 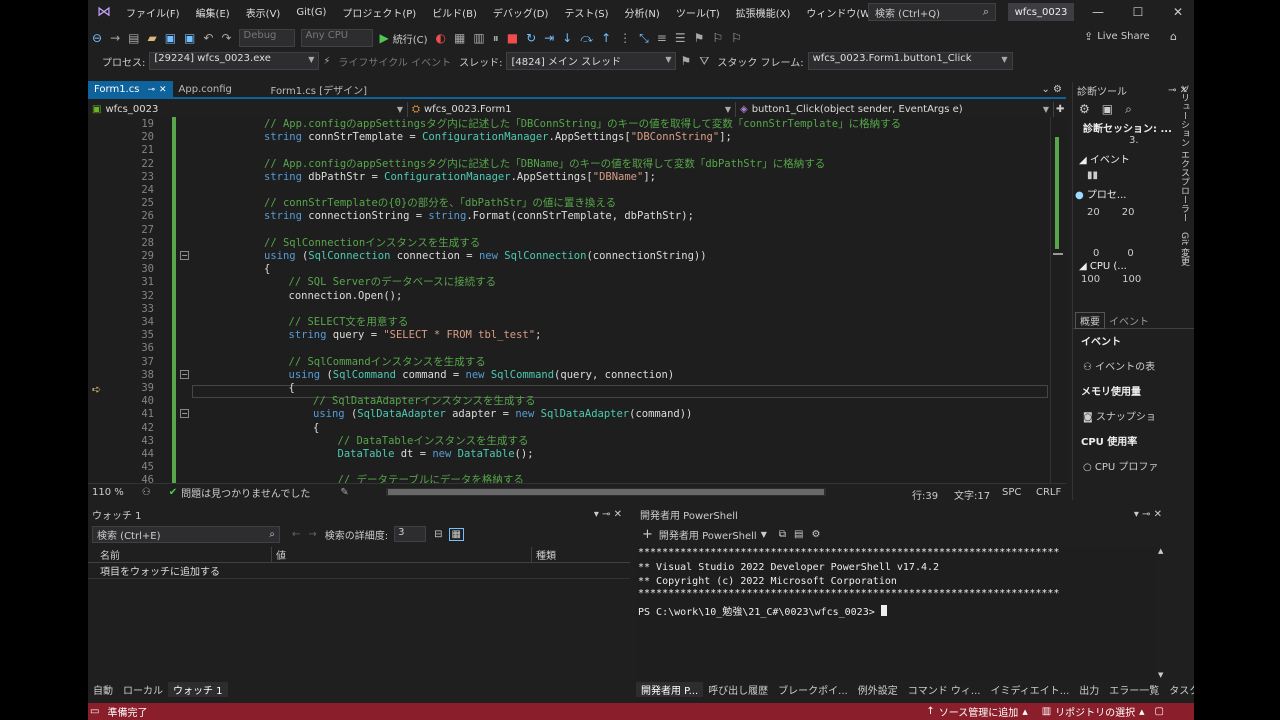 What do you see at coordinates (336, 38) in the screenshot?
I see `platform-select: Any CPU` at bounding box center [336, 38].